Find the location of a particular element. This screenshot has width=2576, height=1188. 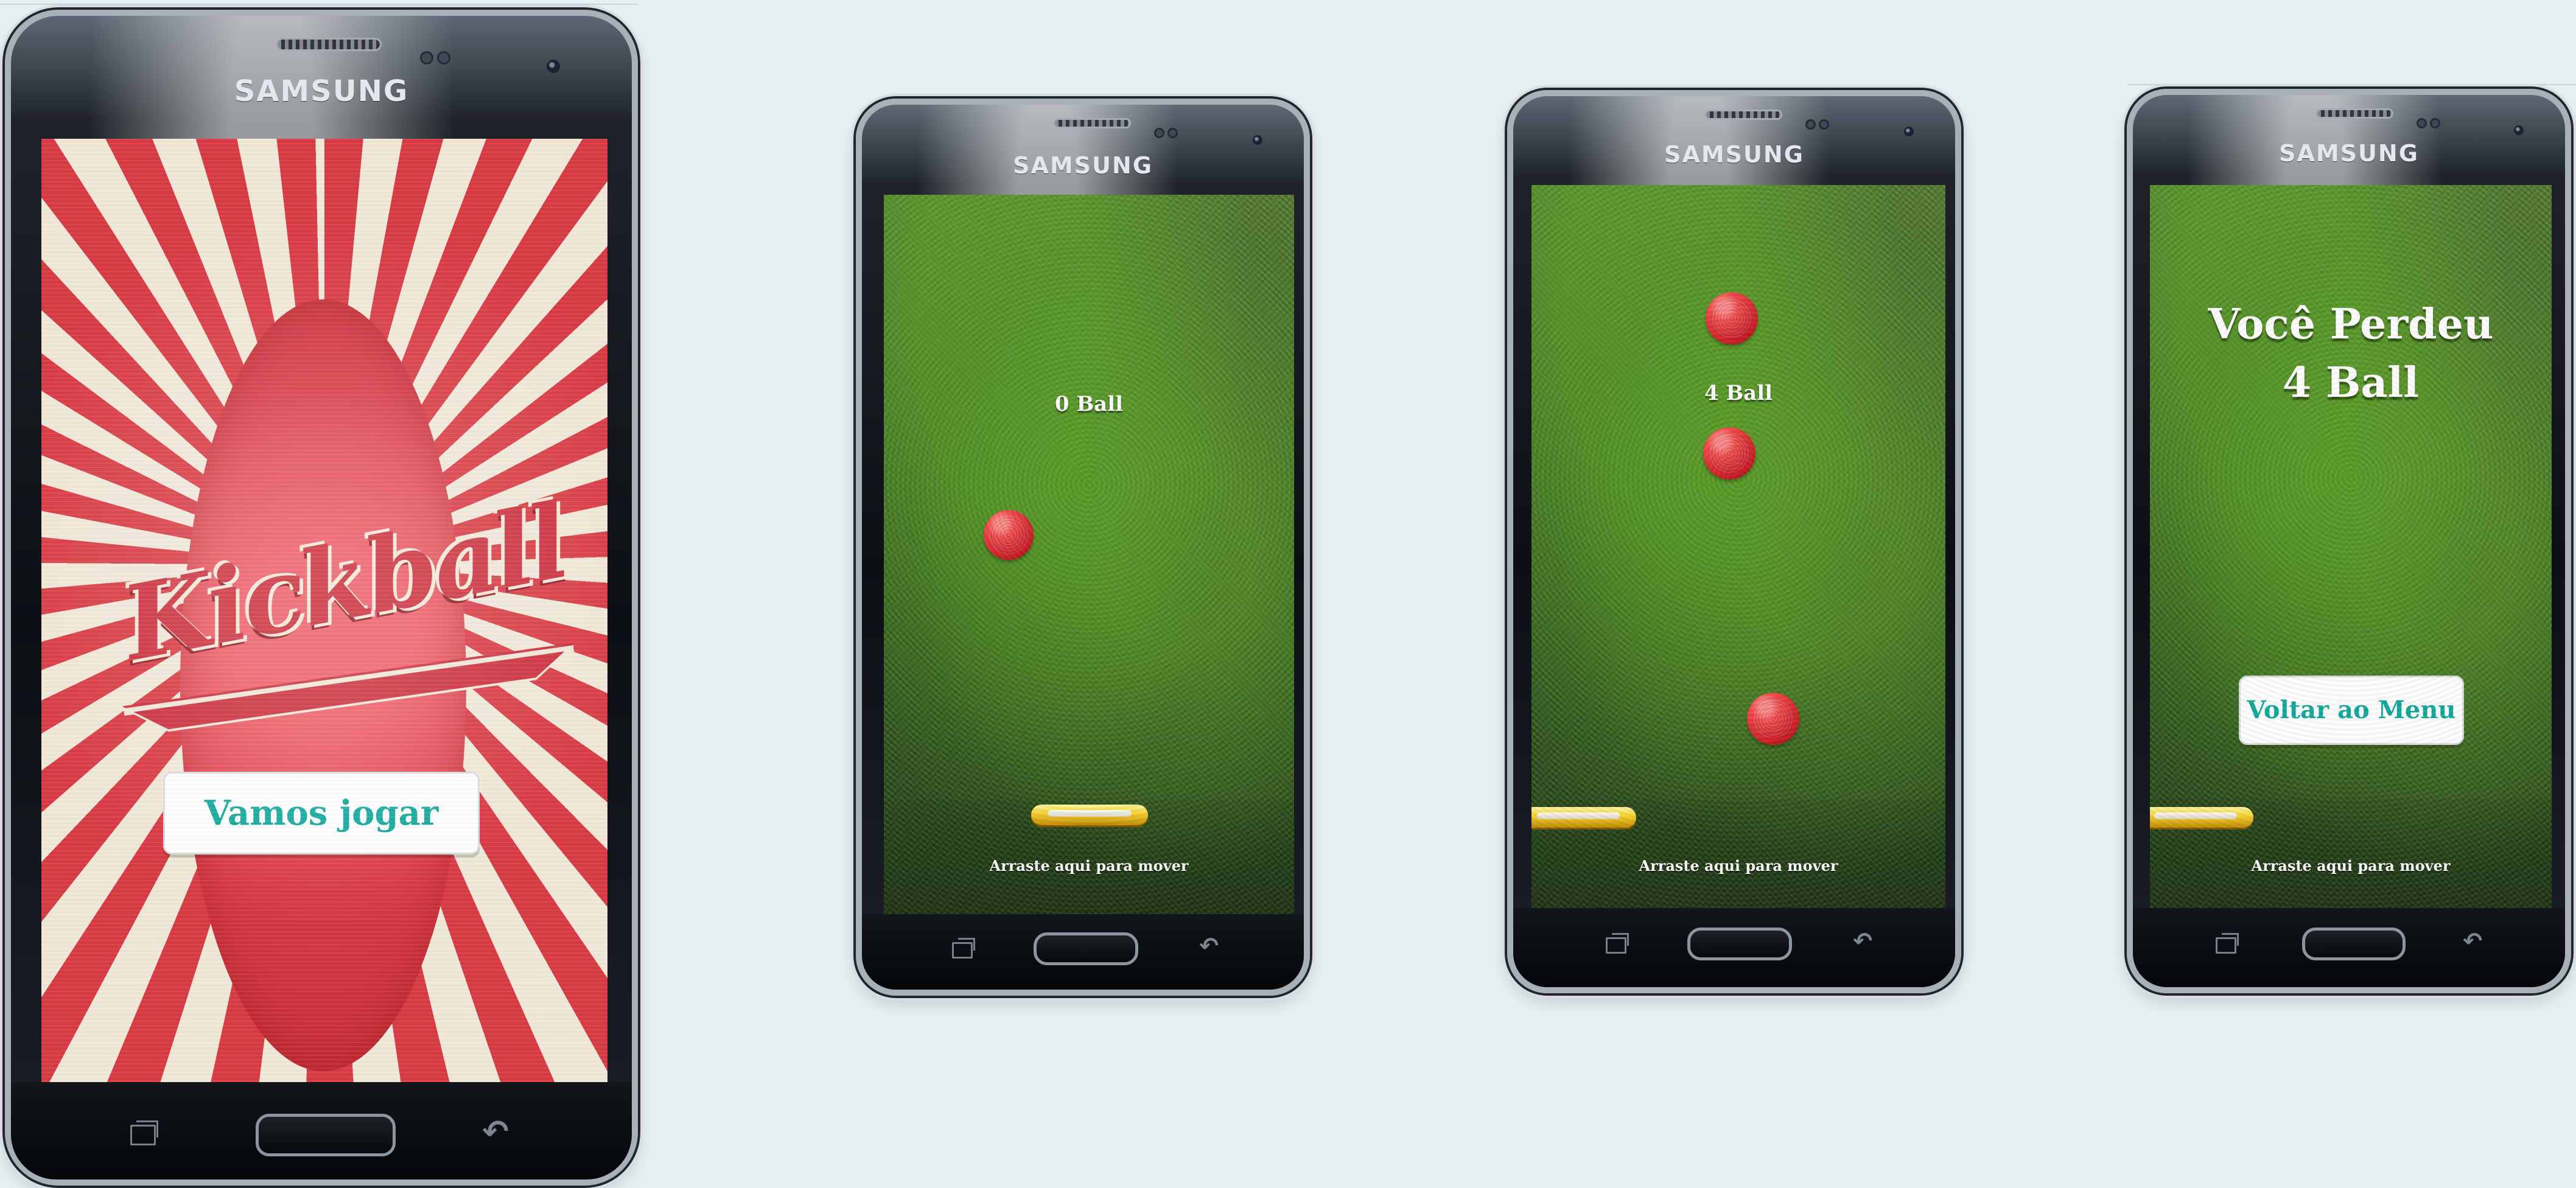

game-over-title-line-1: Você Perdeu is located at coordinates (2351, 324).